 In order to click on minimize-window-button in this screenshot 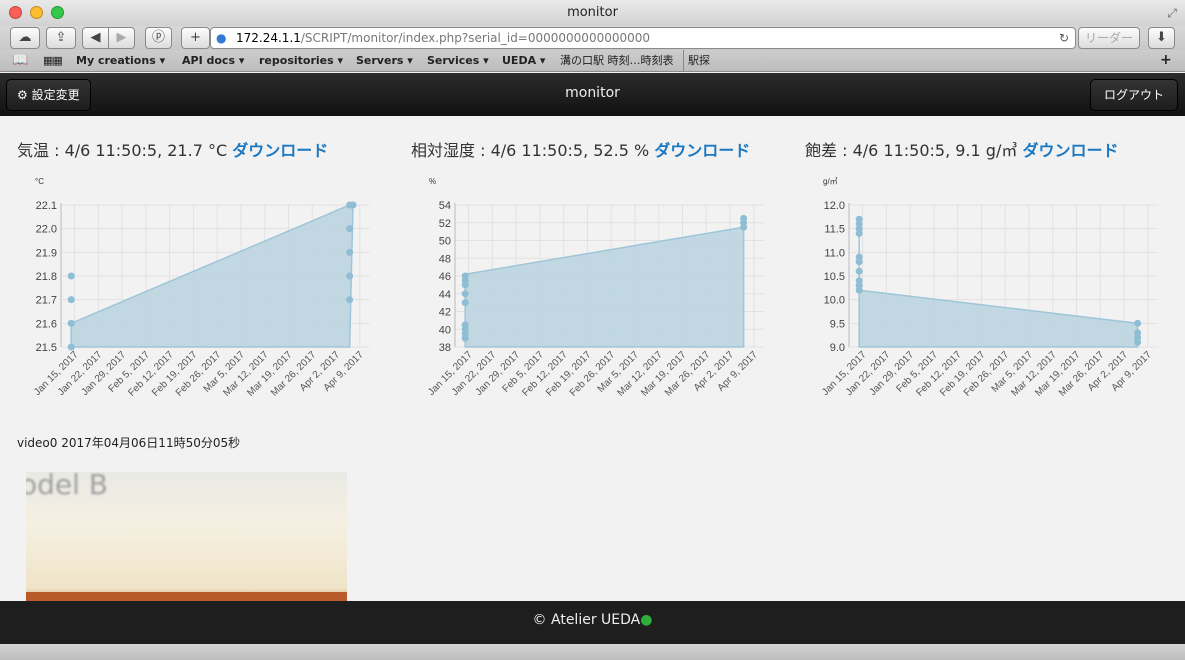, I will do `click(36, 12)`.